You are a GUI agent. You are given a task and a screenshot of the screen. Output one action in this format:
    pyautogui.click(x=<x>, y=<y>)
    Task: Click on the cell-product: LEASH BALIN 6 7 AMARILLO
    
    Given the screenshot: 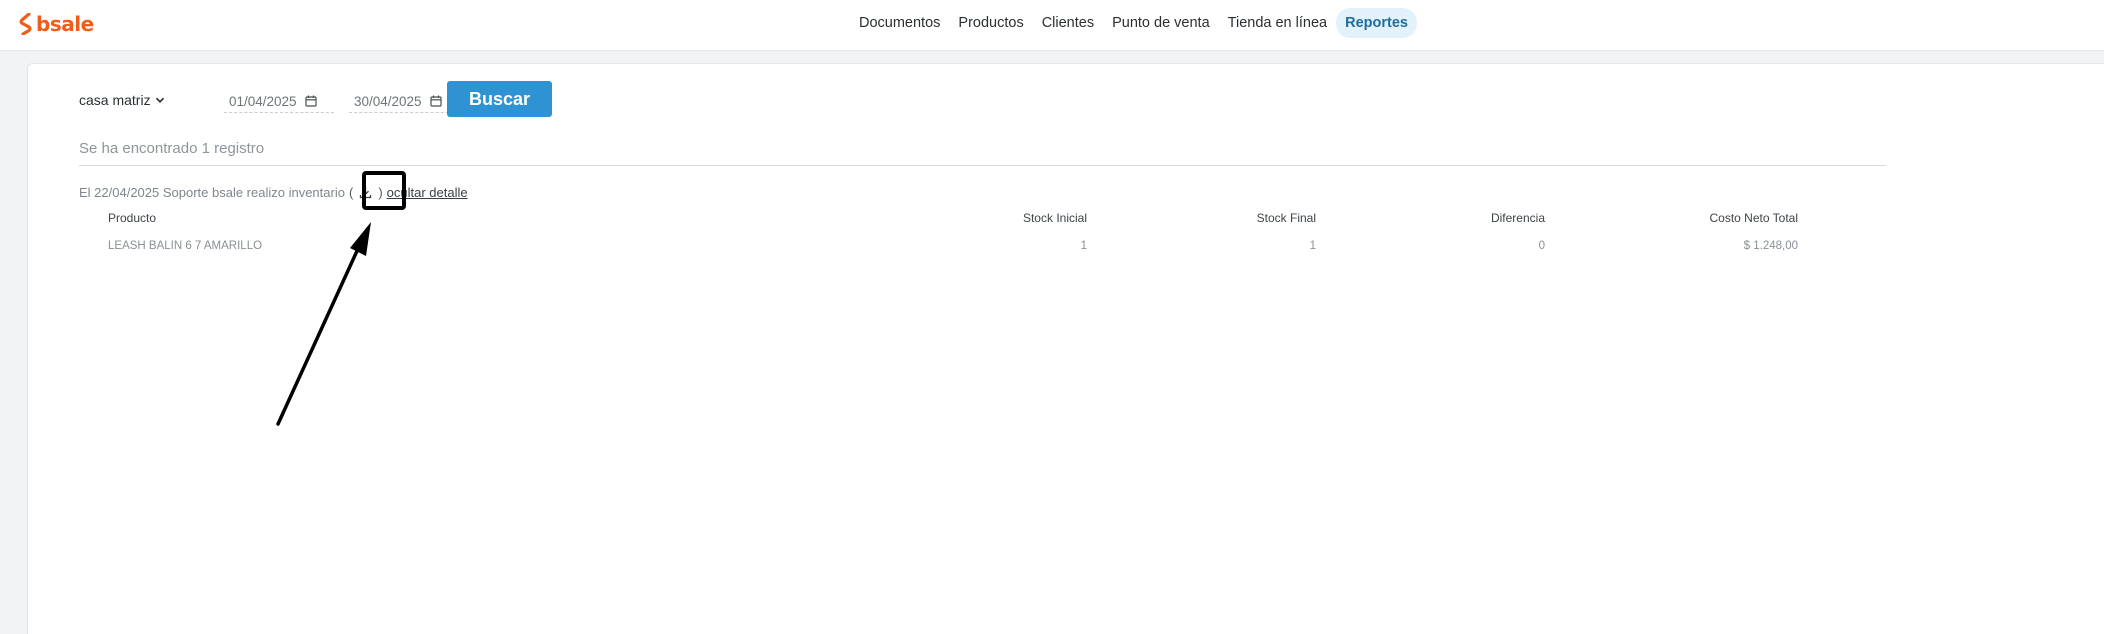 What is the action you would take?
    pyautogui.click(x=185, y=246)
    